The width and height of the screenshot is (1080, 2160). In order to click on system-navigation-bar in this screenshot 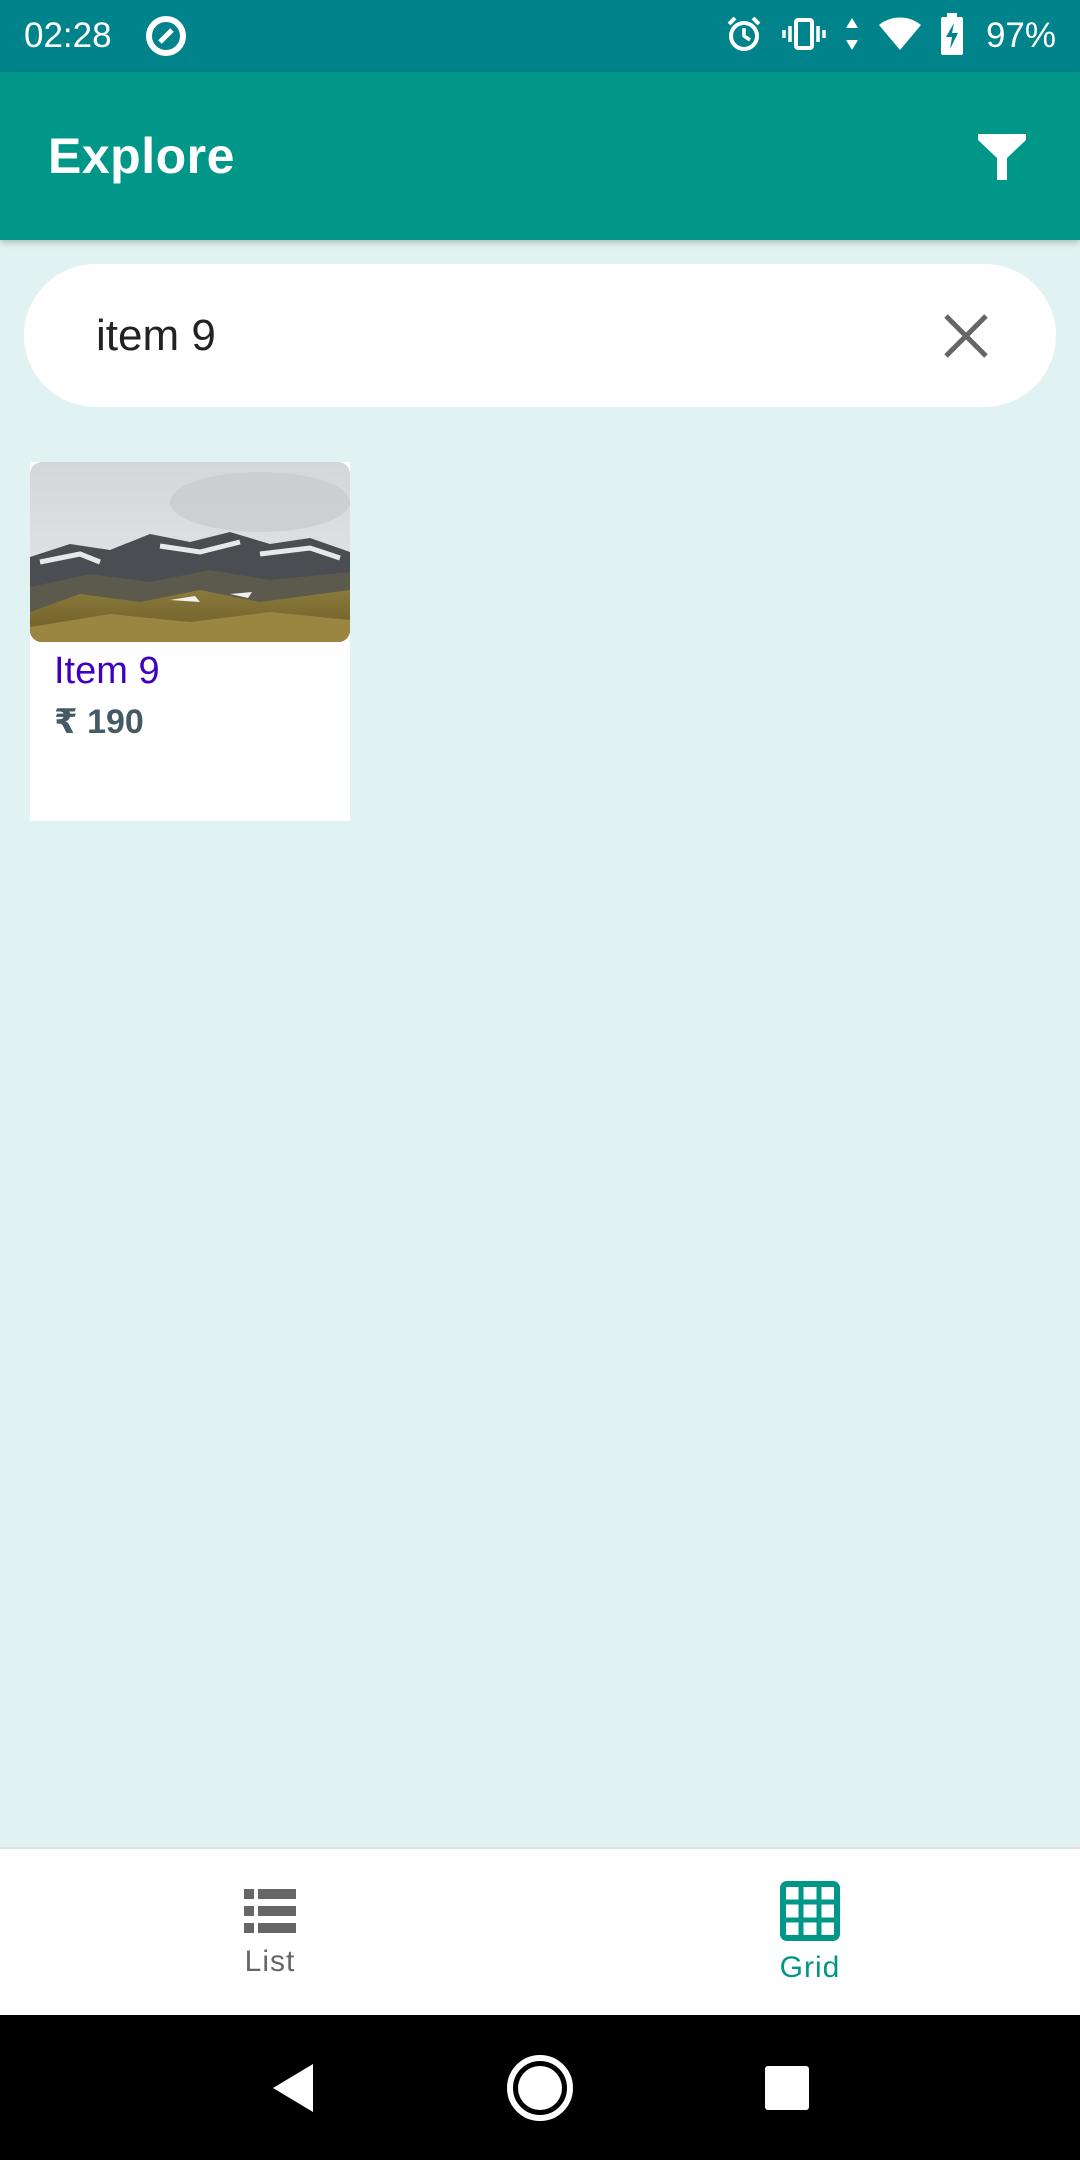, I will do `click(540, 2087)`.